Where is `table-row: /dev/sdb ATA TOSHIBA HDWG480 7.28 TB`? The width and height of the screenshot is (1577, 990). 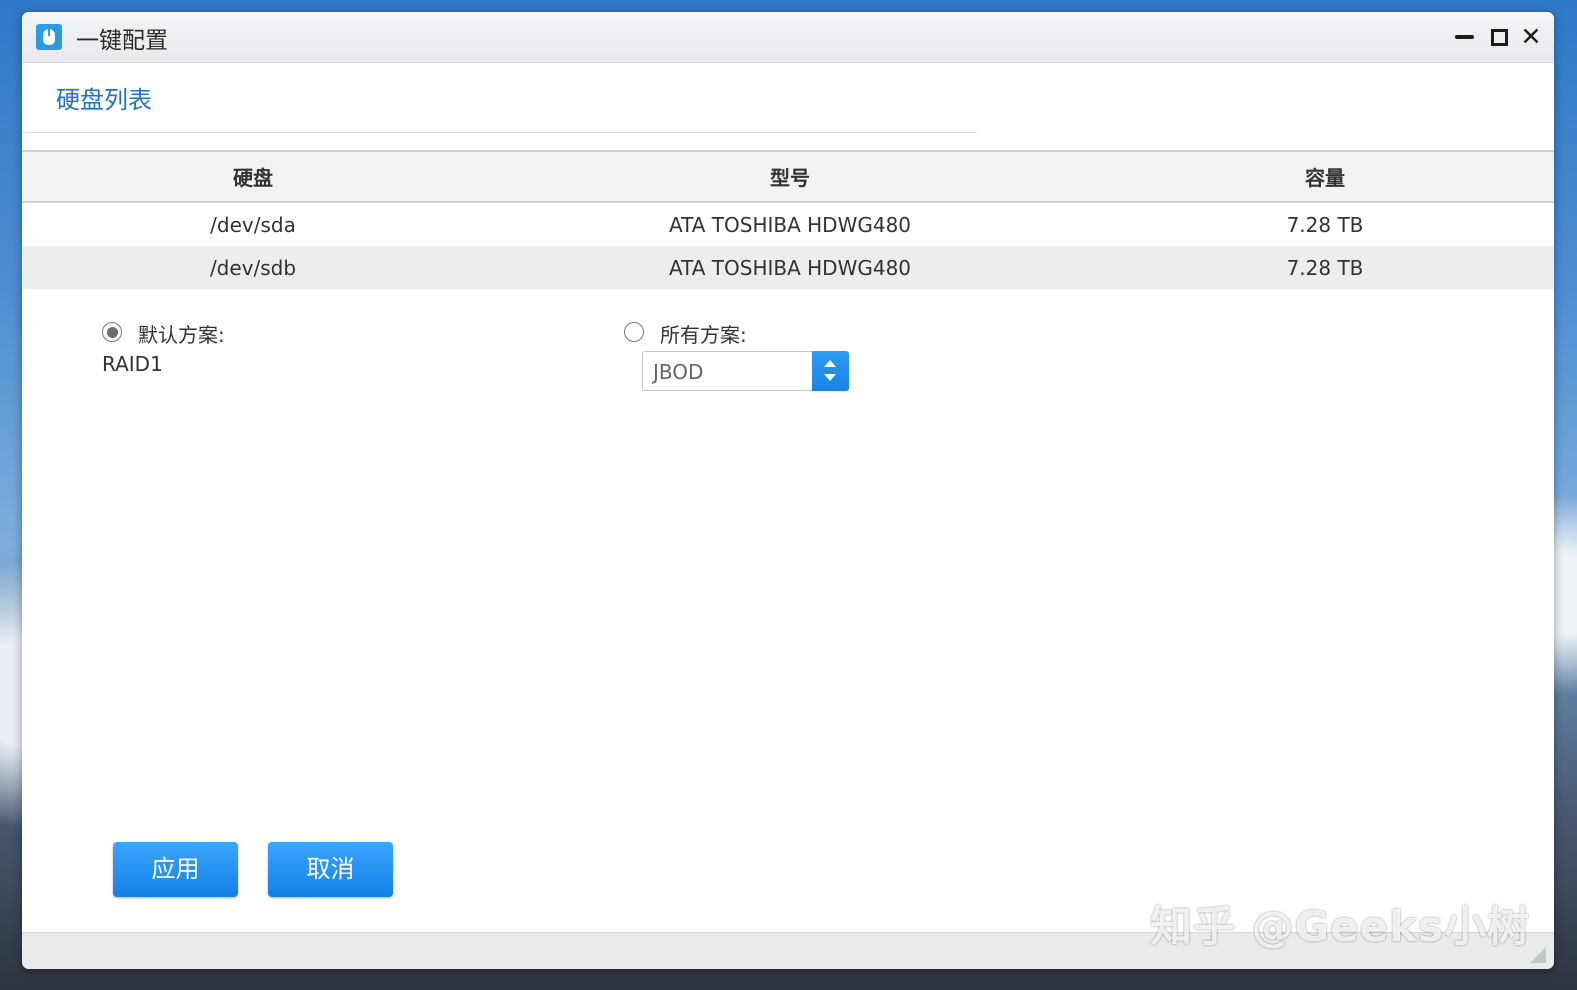
table-row: /dev/sdb ATA TOSHIBA HDWG480 7.28 TB is located at coordinates (788, 267).